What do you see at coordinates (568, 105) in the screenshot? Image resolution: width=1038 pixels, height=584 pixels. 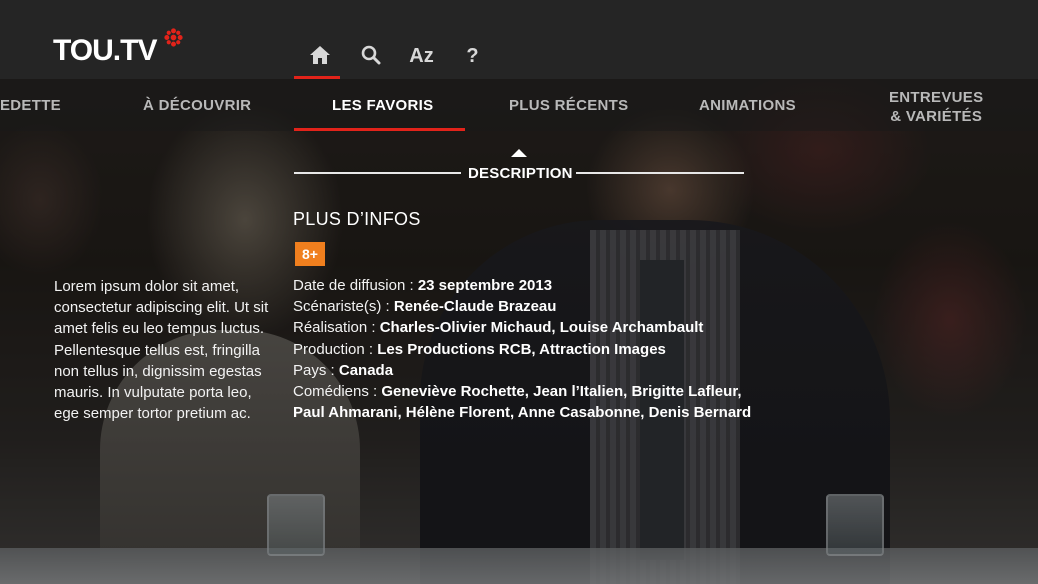 I see `category-plus-recents: PLUS RÉCENTS` at bounding box center [568, 105].